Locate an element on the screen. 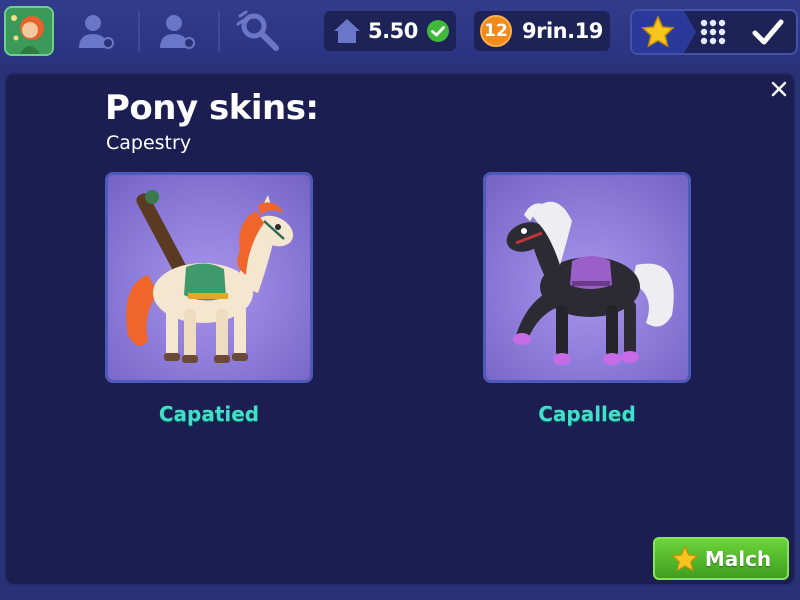  match-button-label: Malch is located at coordinates (738, 558).